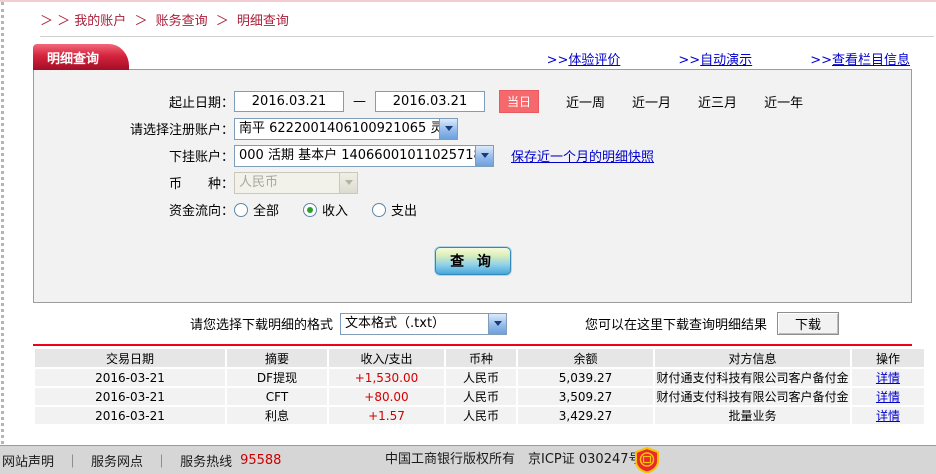 Image resolution: width=936 pixels, height=474 pixels. Describe the element at coordinates (585, 377) in the screenshot. I see `cell-balance: 5,039.27` at that location.